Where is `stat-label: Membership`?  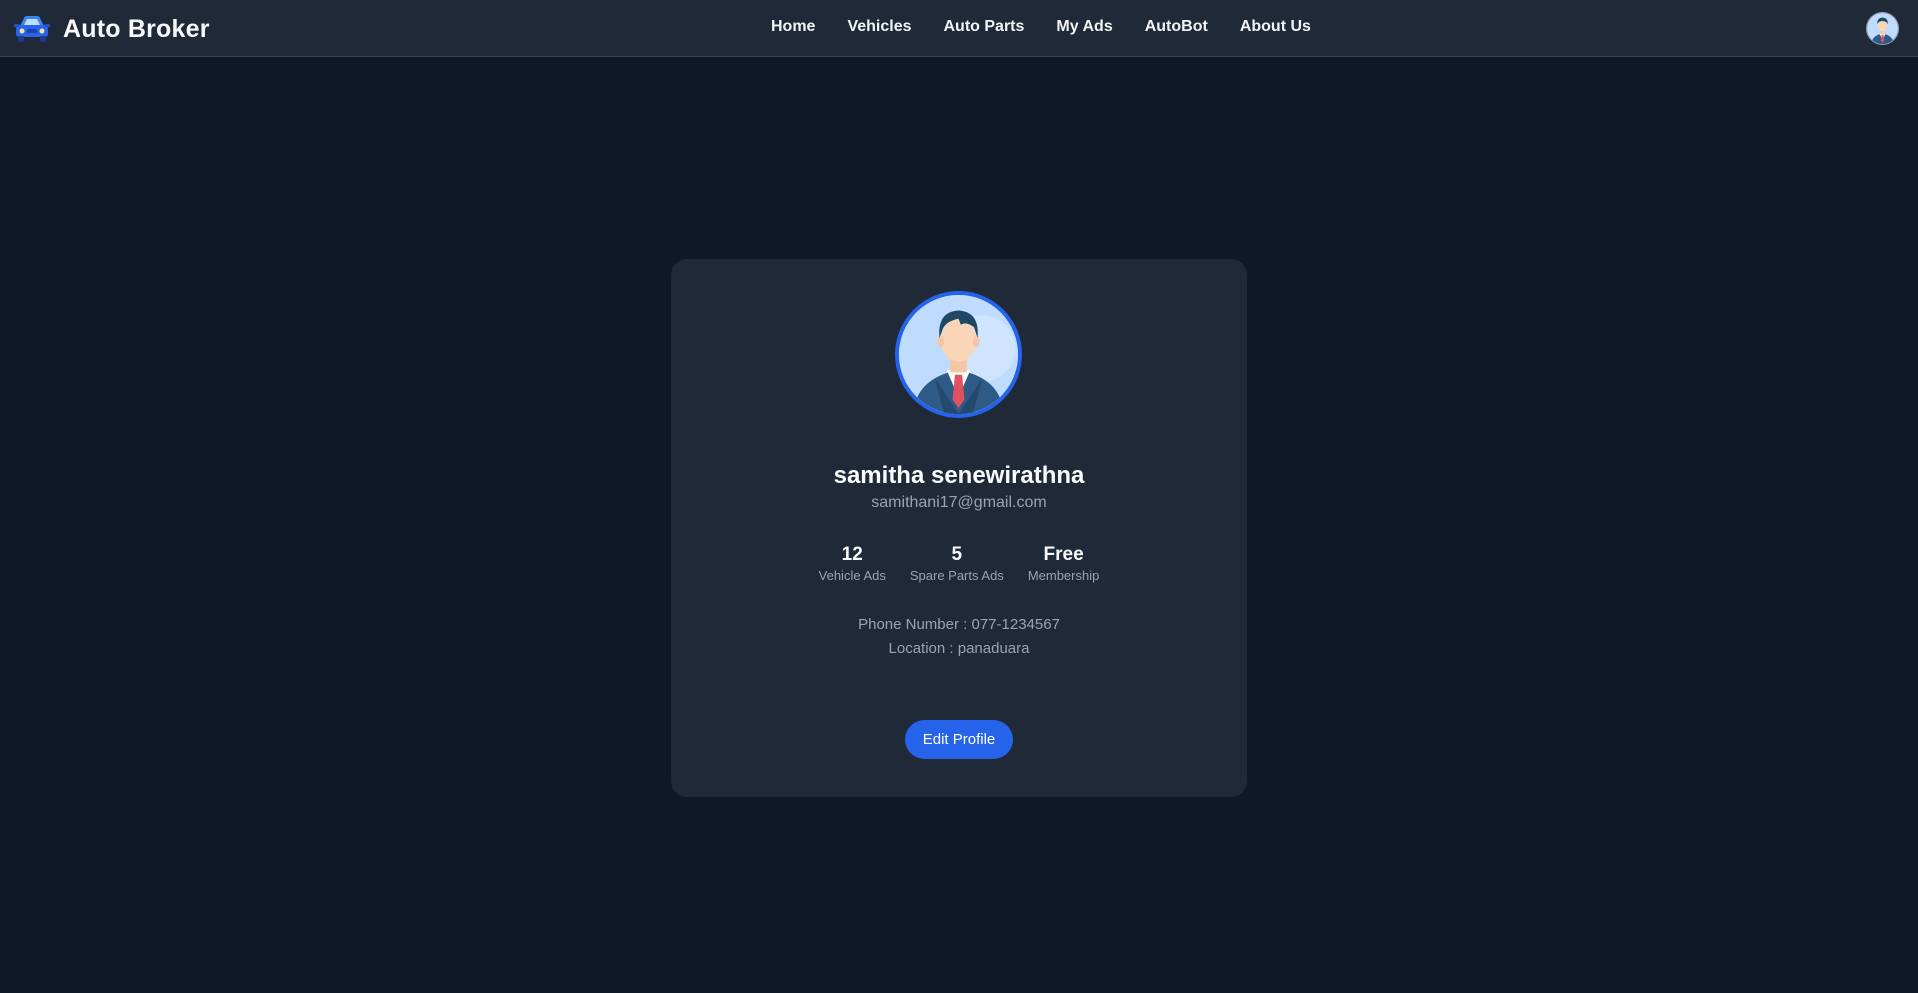
stat-label: Membership is located at coordinates (1063, 575).